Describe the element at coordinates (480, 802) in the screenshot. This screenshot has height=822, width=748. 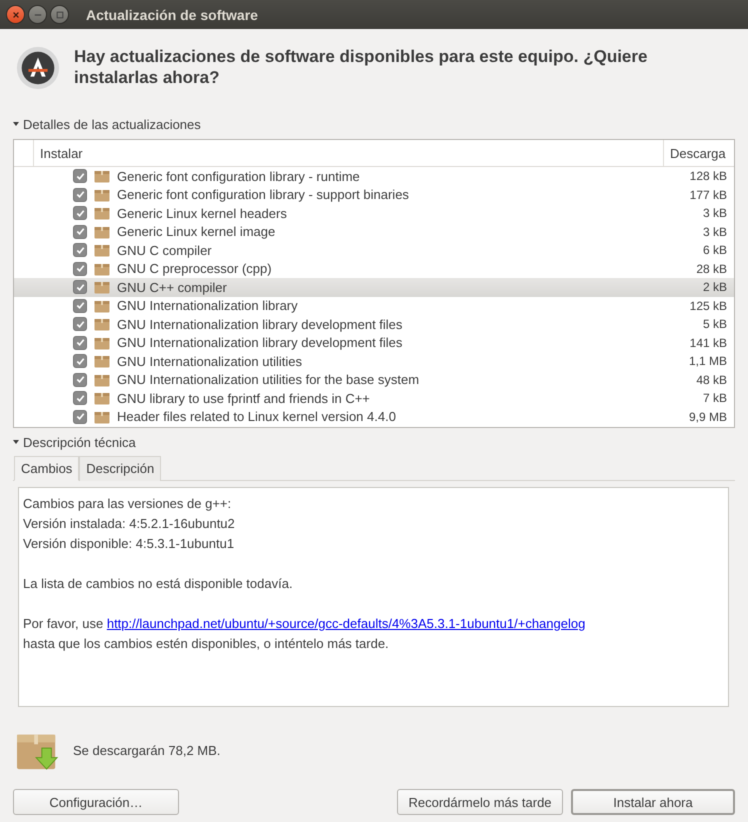
I see `dialog-button: Recordármelo más tarde` at that location.